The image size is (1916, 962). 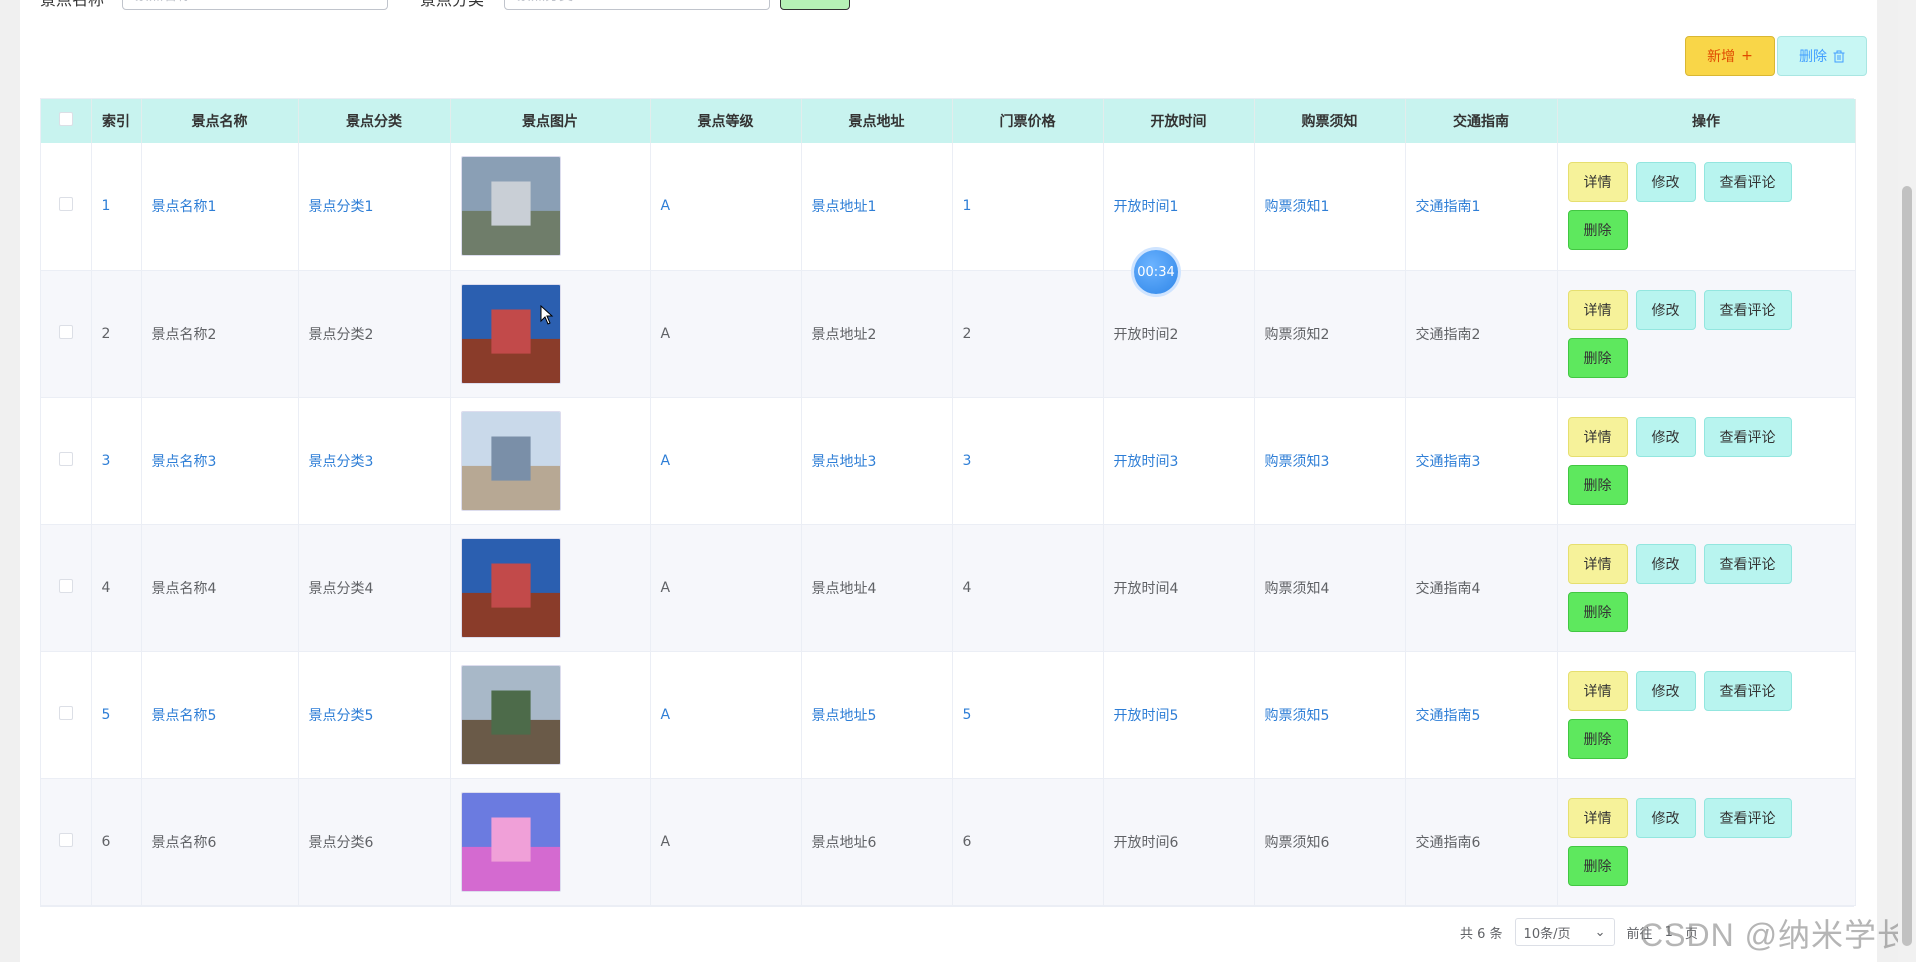 I want to click on cell-index: 5, so click(x=116, y=715).